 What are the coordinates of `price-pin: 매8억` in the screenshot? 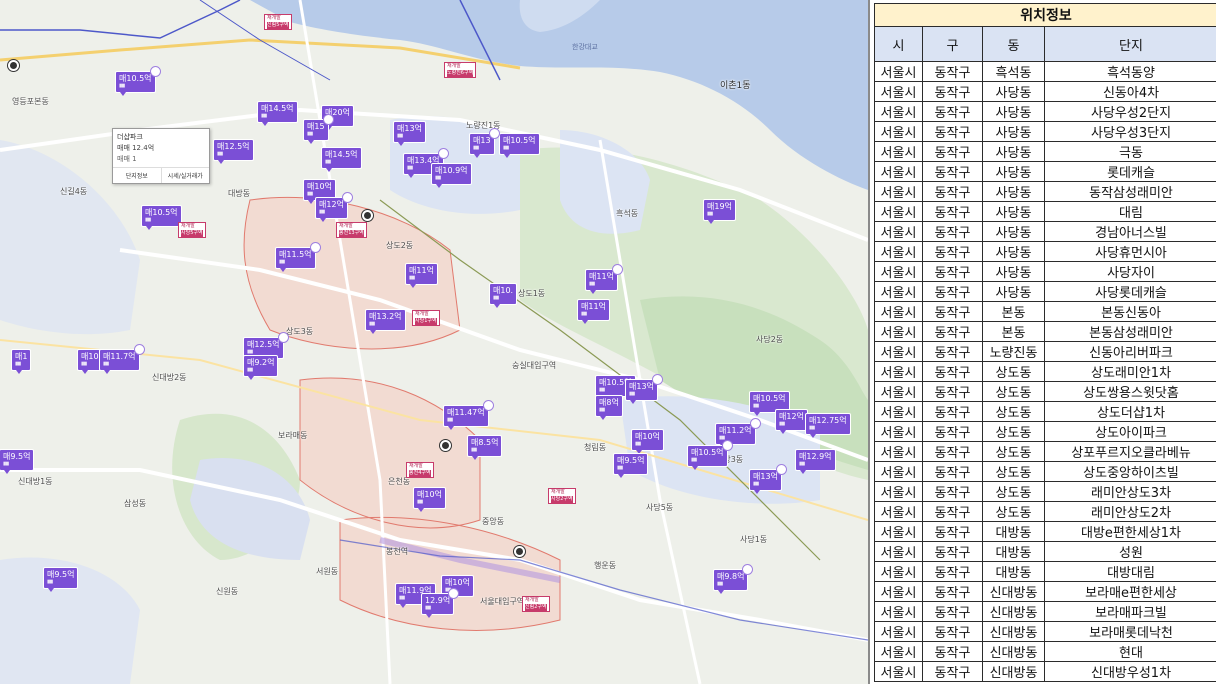 It's located at (609, 408).